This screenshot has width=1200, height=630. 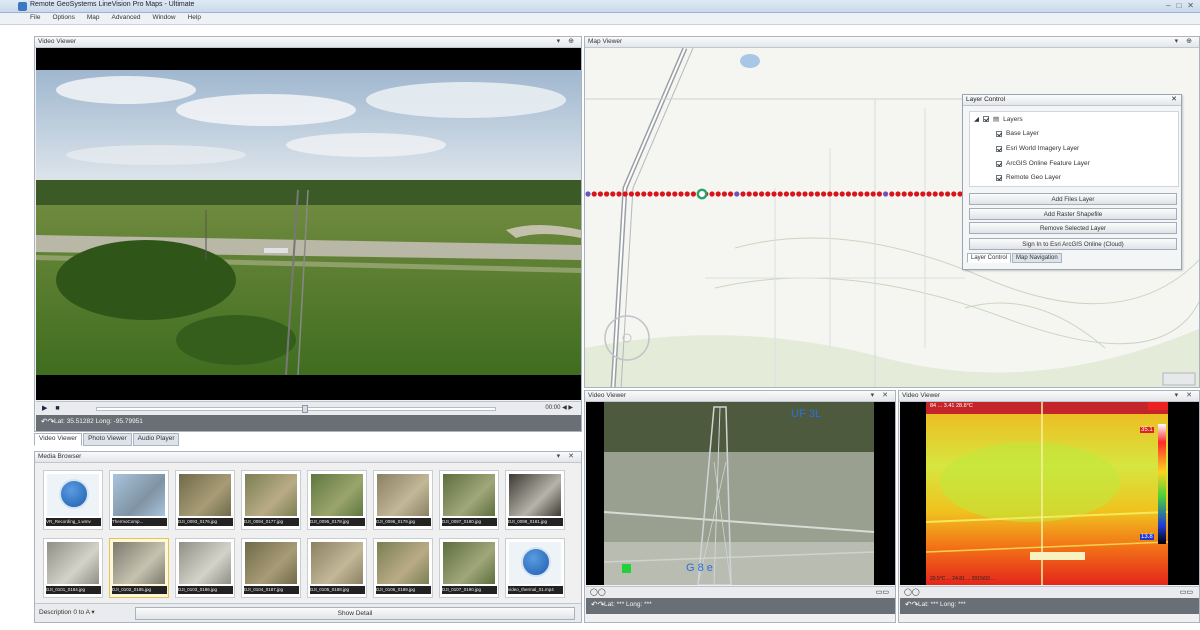 What do you see at coordinates (1178, 5) in the screenshot?
I see `maximize-button: □` at bounding box center [1178, 5].